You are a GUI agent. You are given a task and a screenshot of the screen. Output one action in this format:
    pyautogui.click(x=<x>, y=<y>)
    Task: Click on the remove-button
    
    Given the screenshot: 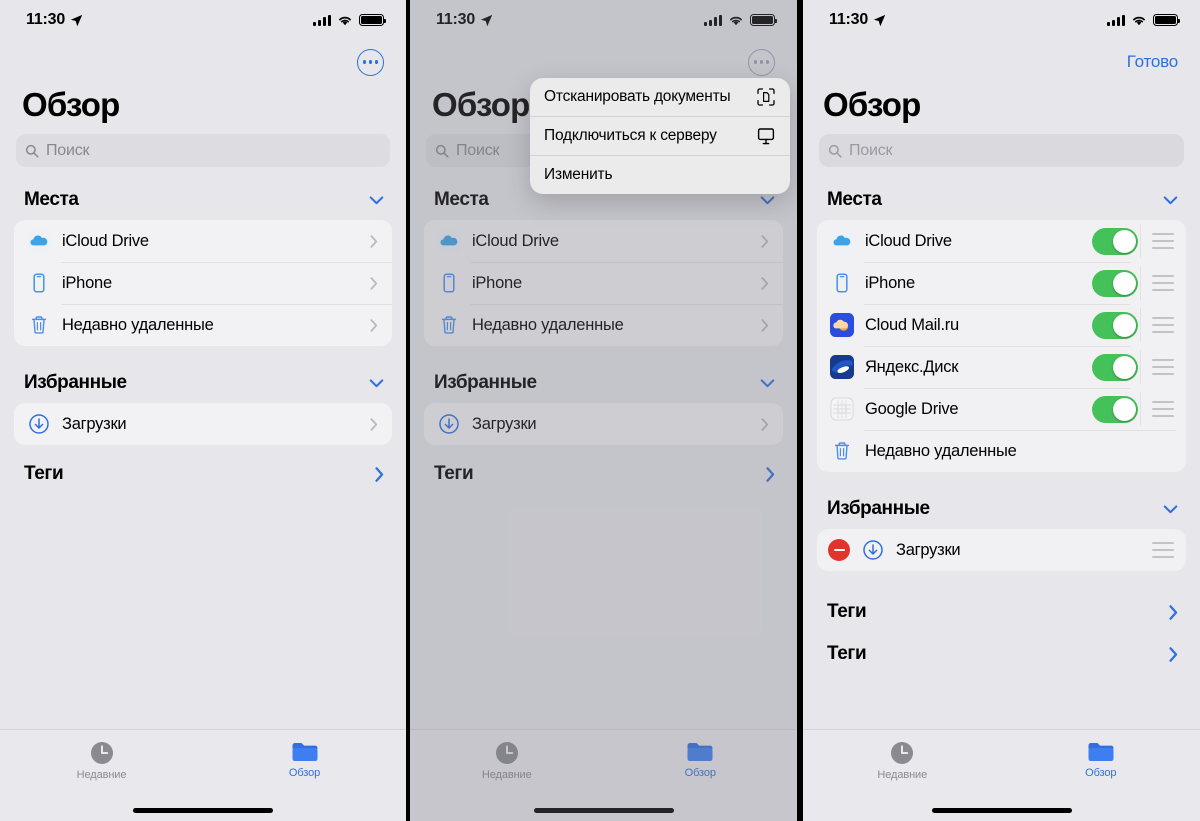 What is the action you would take?
    pyautogui.click(x=839, y=550)
    